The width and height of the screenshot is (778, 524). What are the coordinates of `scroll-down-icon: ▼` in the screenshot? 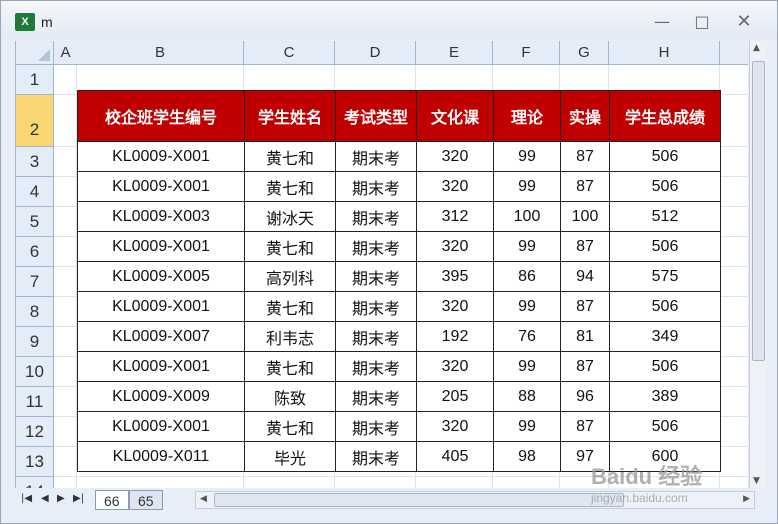 It's located at (756, 481).